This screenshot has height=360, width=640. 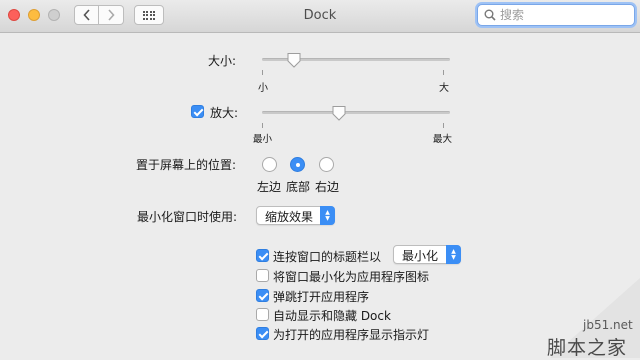 I want to click on magnification-checkbox, so click(x=197, y=111).